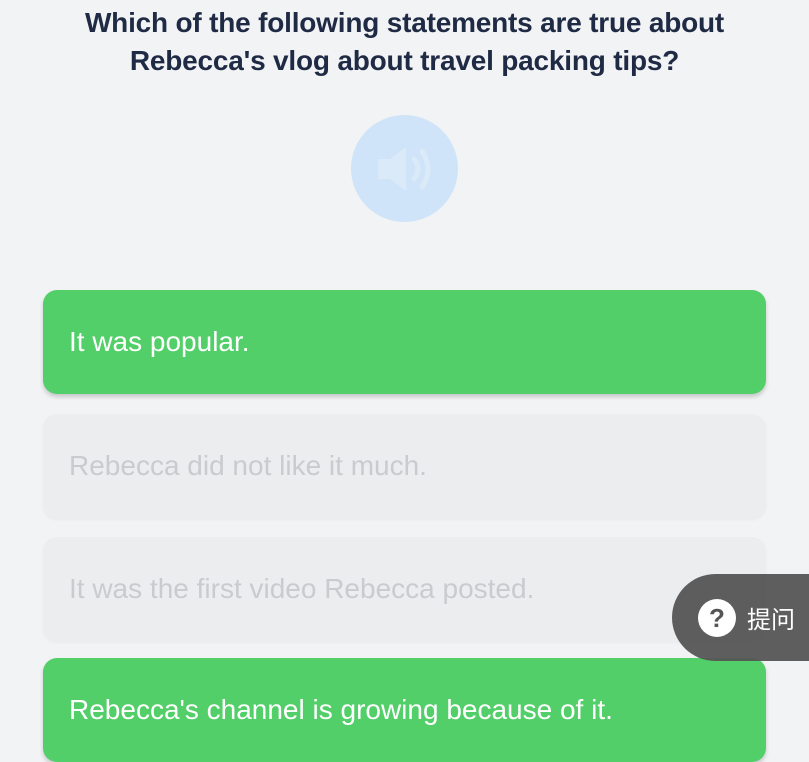 The width and height of the screenshot is (809, 762). I want to click on answer-option-label: It was the first video Rebecca posted., so click(302, 588).